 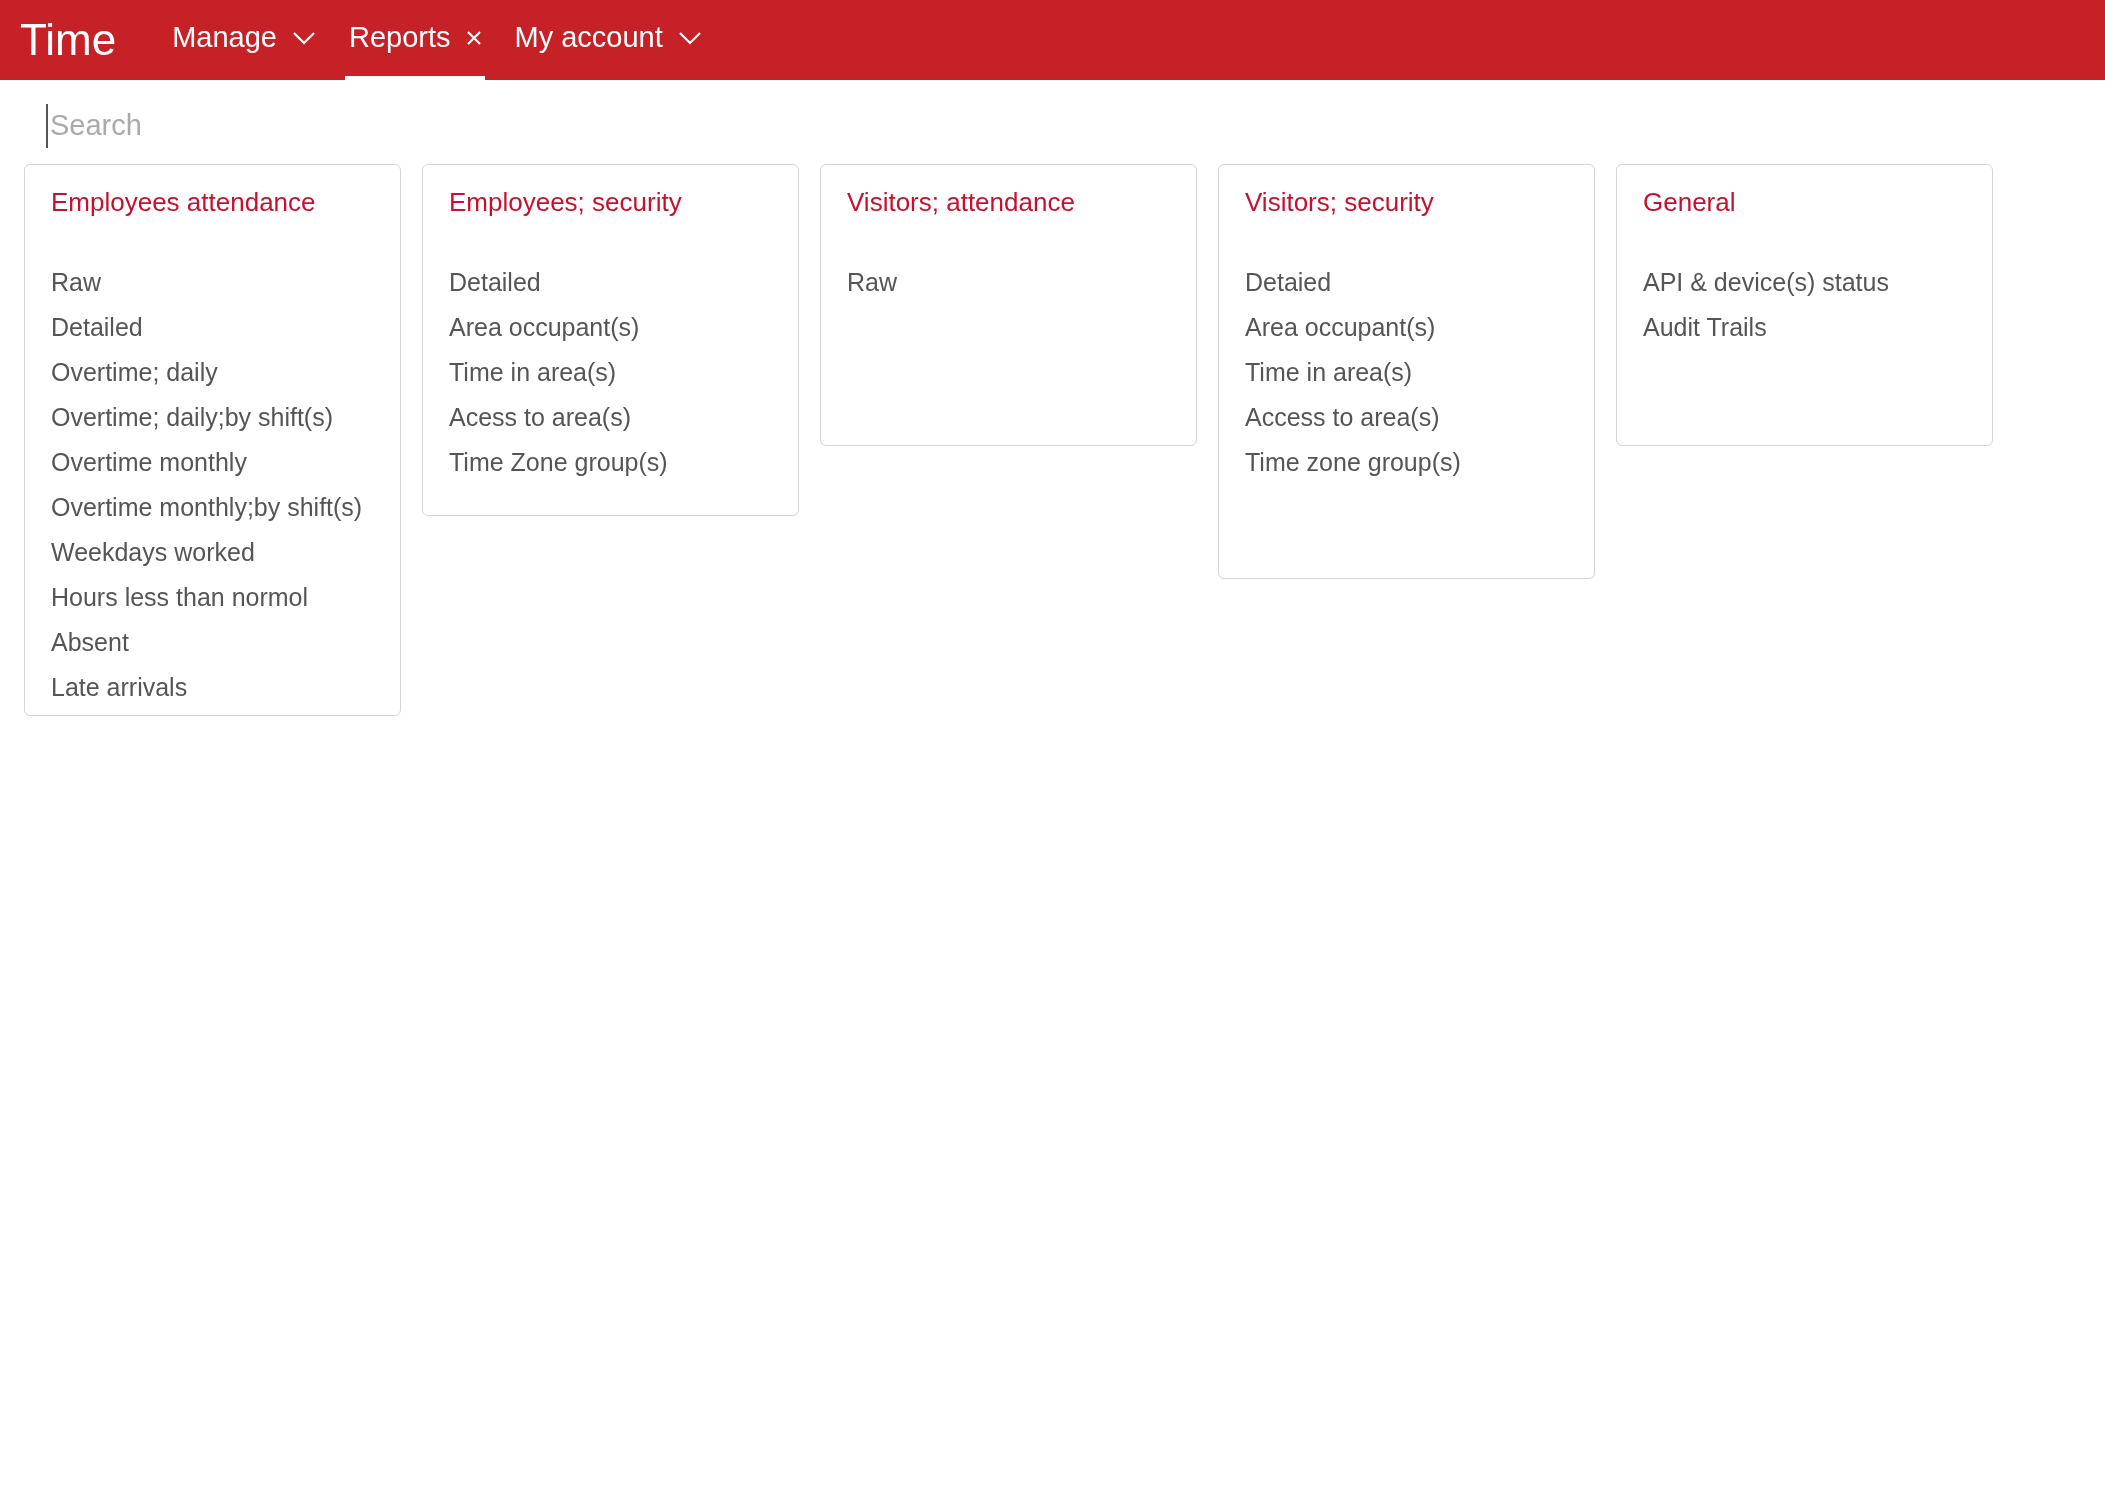 What do you see at coordinates (68, 40) in the screenshot?
I see `app-title: Time` at bounding box center [68, 40].